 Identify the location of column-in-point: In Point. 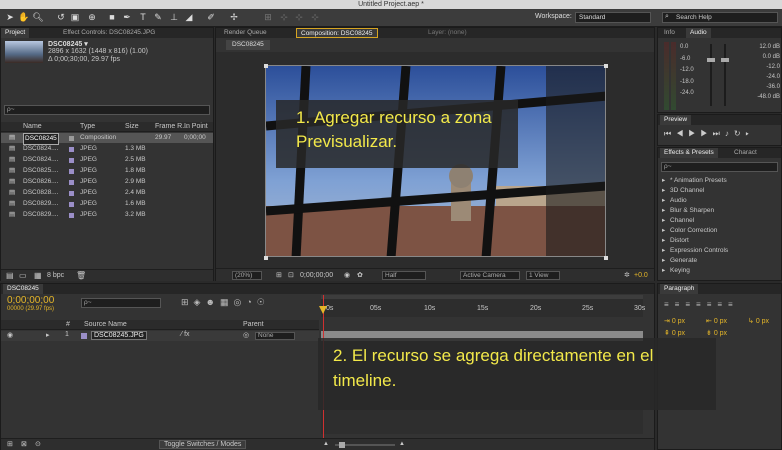
(196, 126).